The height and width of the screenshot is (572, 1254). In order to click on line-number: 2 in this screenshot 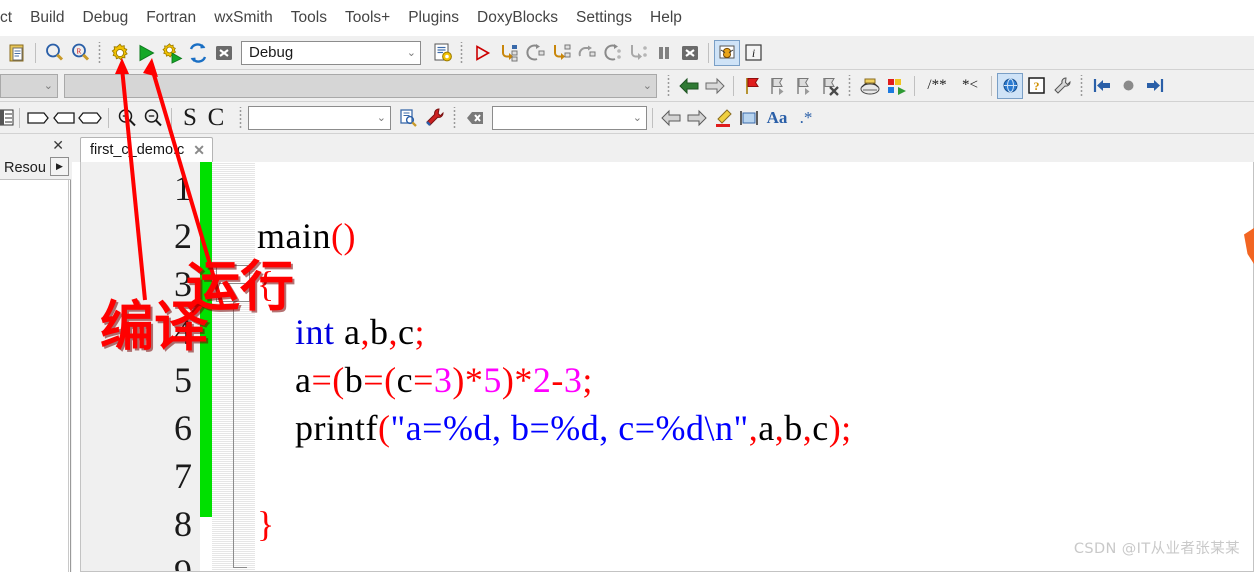, I will do `click(183, 236)`.